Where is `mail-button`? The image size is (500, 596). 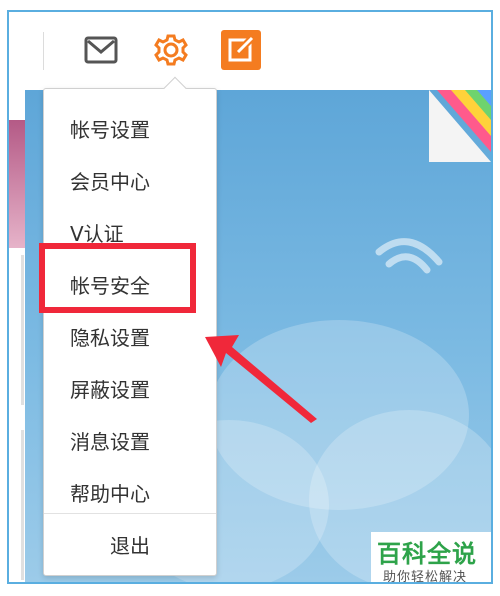 mail-button is located at coordinates (101, 50).